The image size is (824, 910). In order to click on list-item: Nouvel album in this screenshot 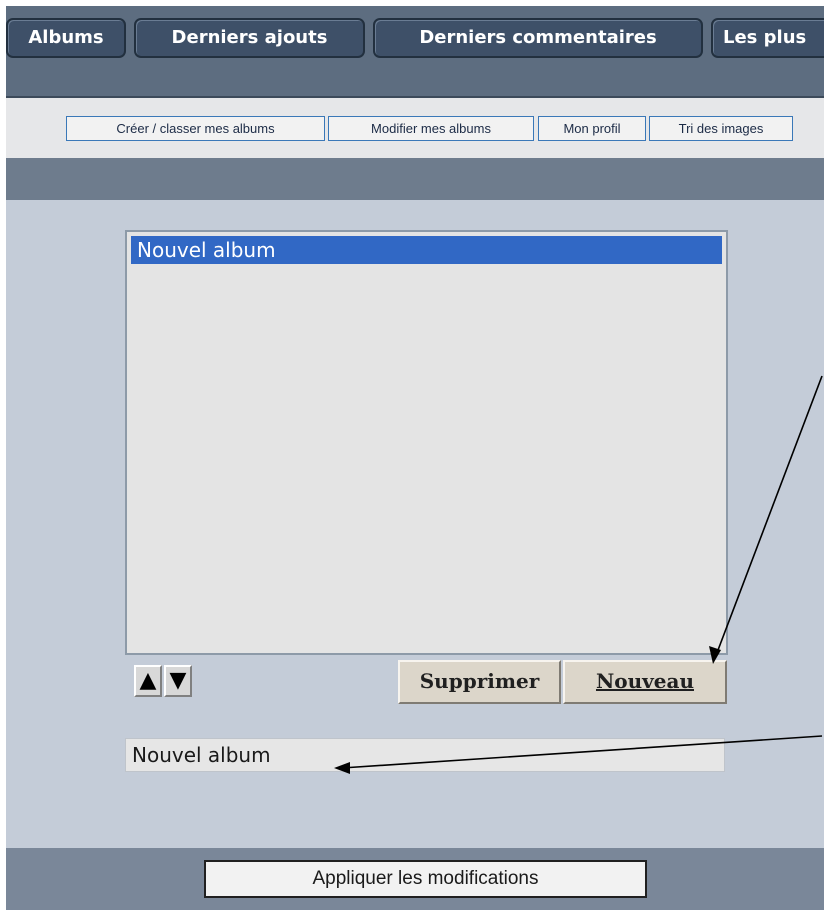, I will do `click(426, 250)`.